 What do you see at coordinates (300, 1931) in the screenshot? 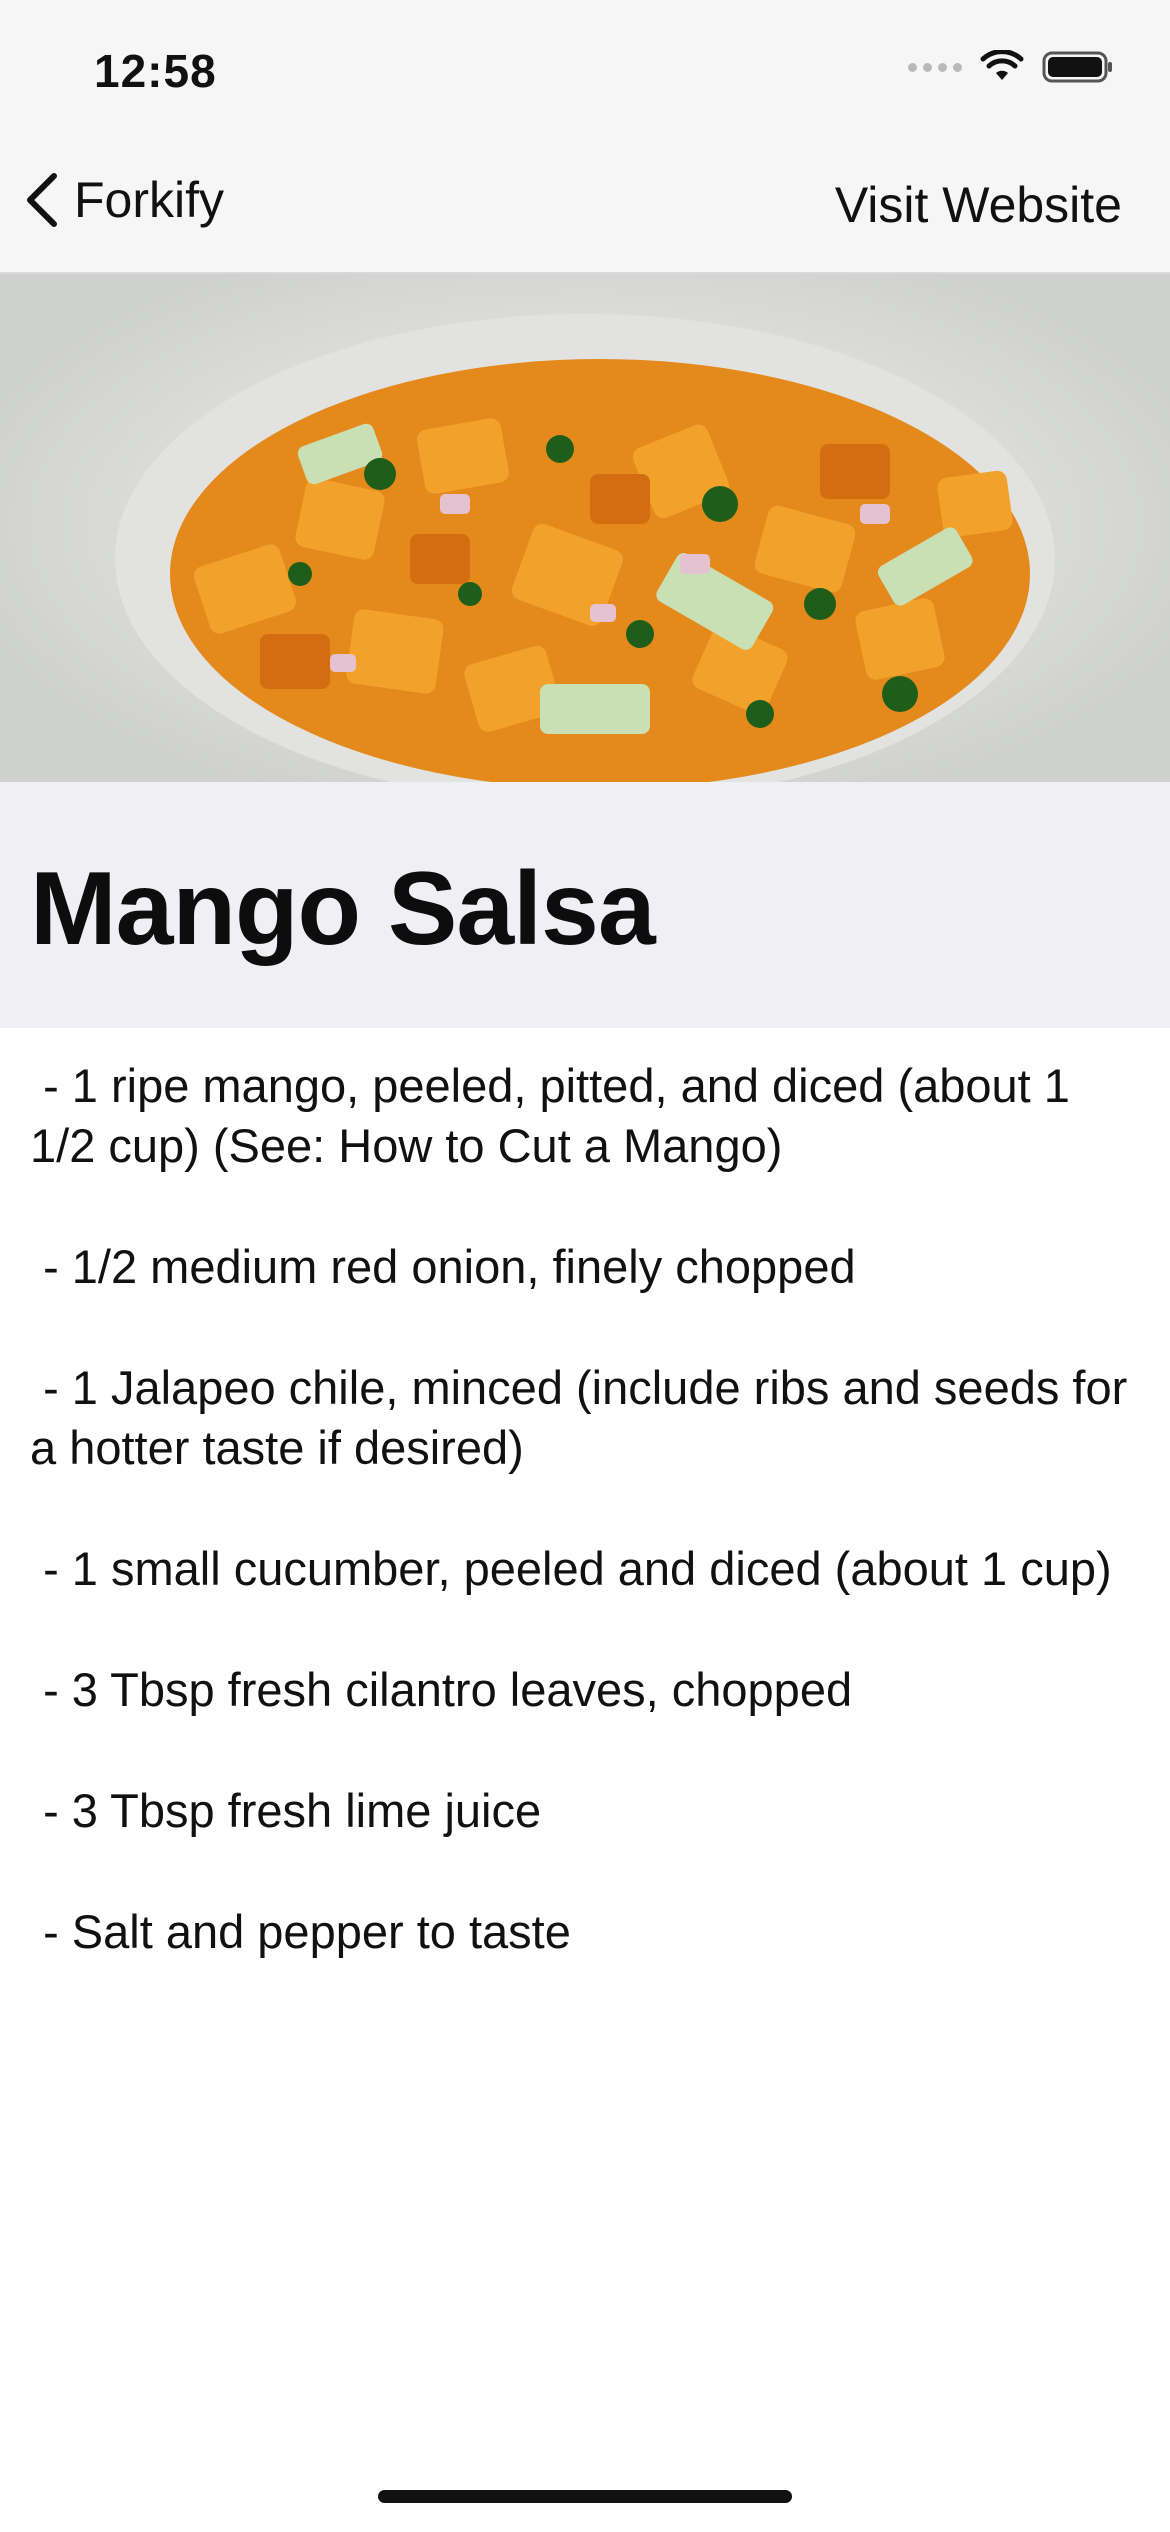
I see `ingredient-item: - Salt and pepper to taste` at bounding box center [300, 1931].